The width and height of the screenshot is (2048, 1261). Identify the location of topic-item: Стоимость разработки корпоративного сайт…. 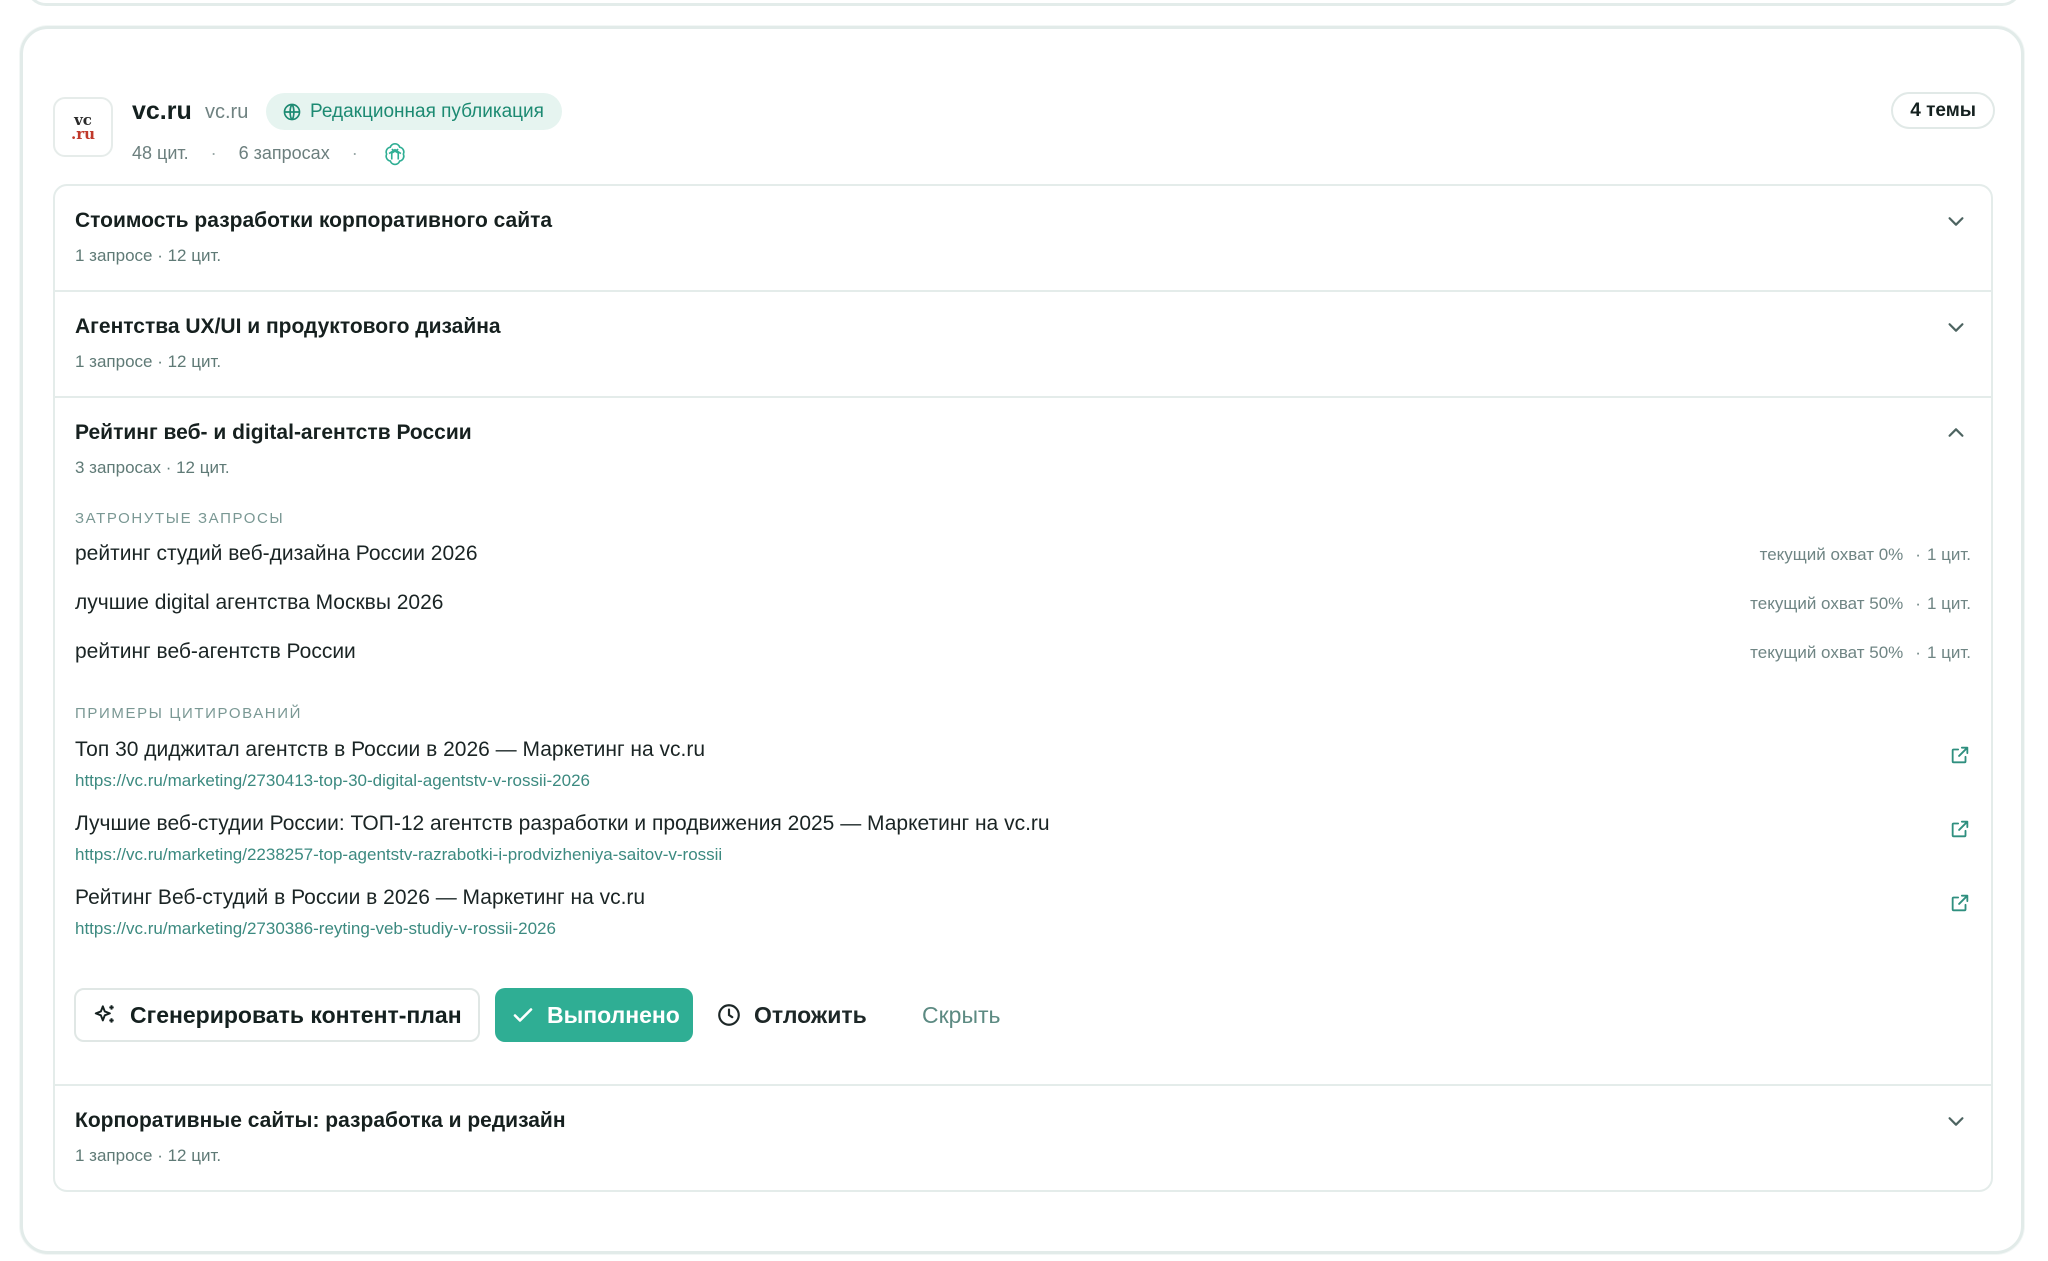
(1023, 239).